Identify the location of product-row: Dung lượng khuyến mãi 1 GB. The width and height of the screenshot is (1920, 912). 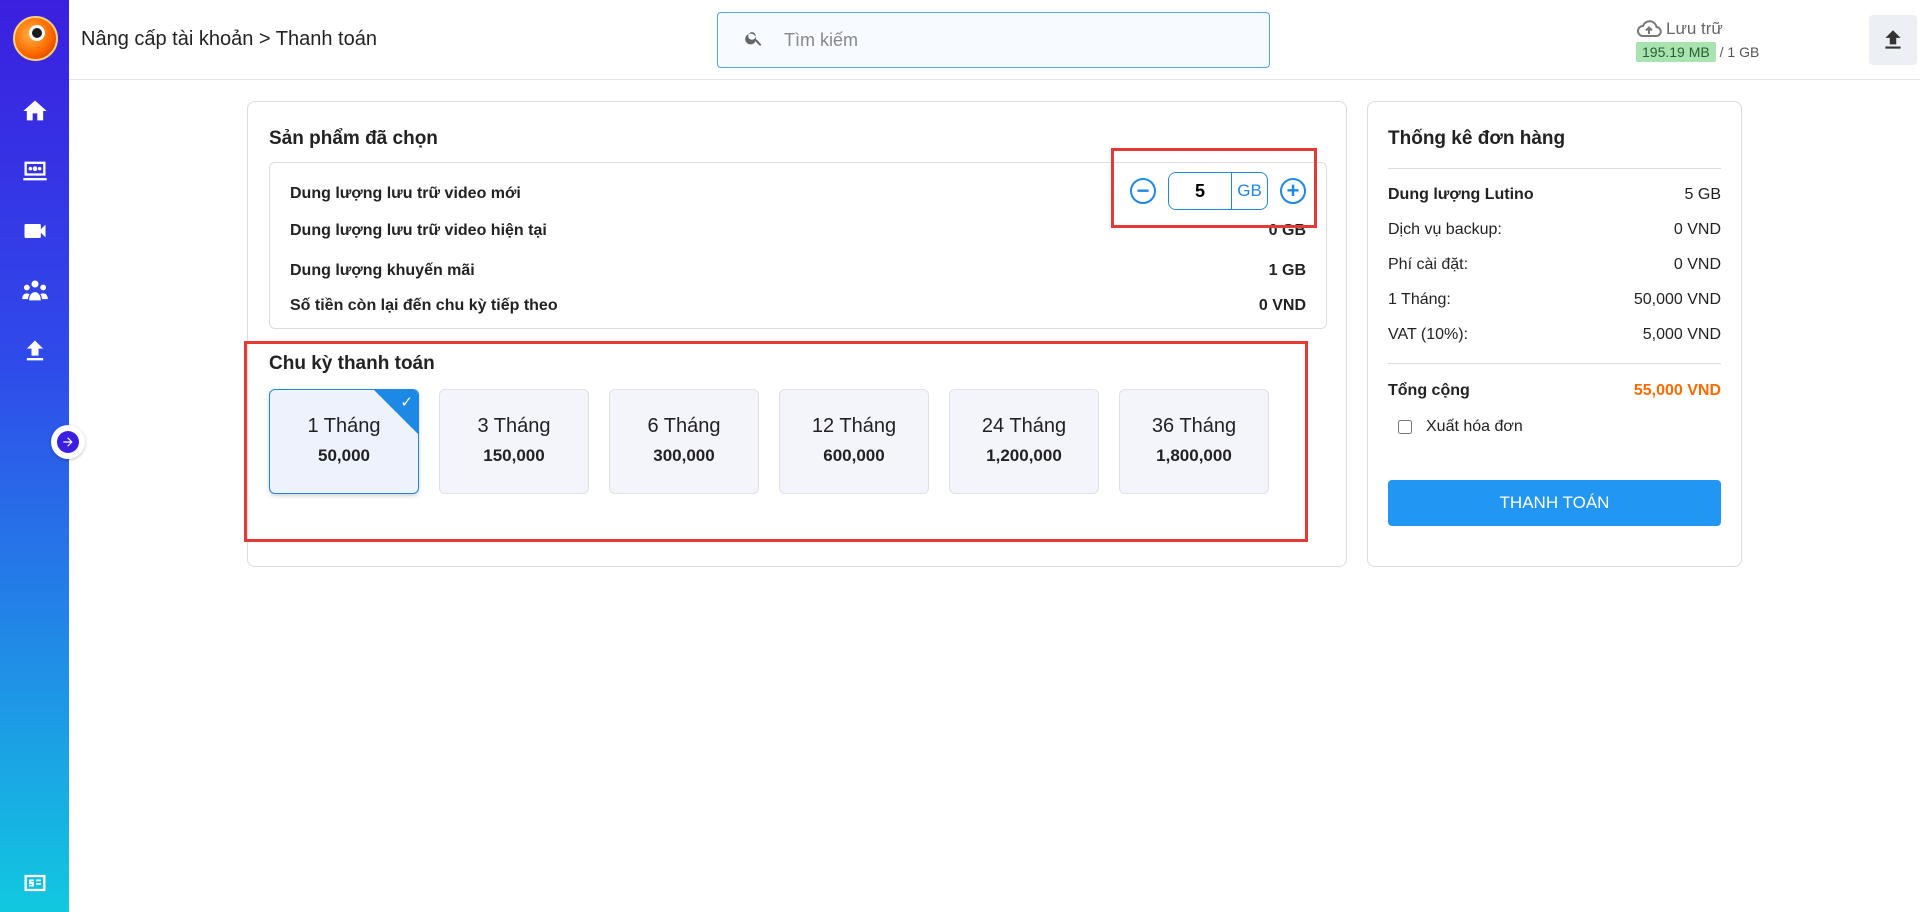
(798, 270).